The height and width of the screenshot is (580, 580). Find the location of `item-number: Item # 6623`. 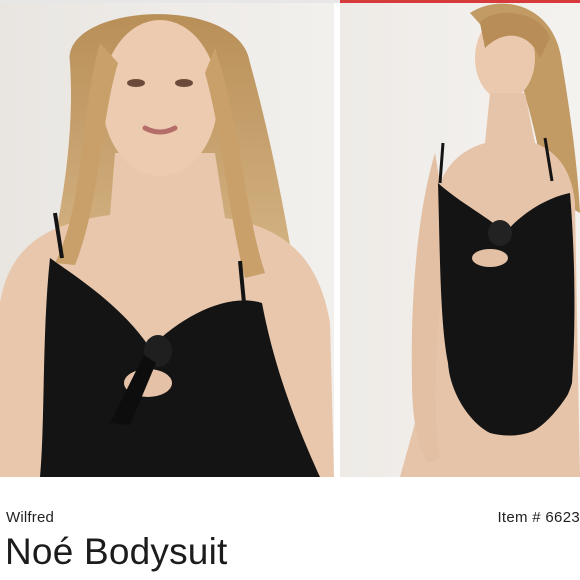

item-number: Item # 6623 is located at coordinates (538, 517).